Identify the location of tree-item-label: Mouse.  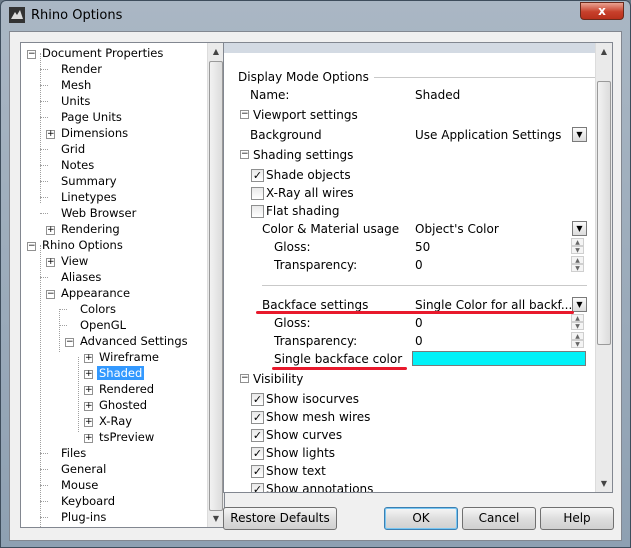
(80, 485).